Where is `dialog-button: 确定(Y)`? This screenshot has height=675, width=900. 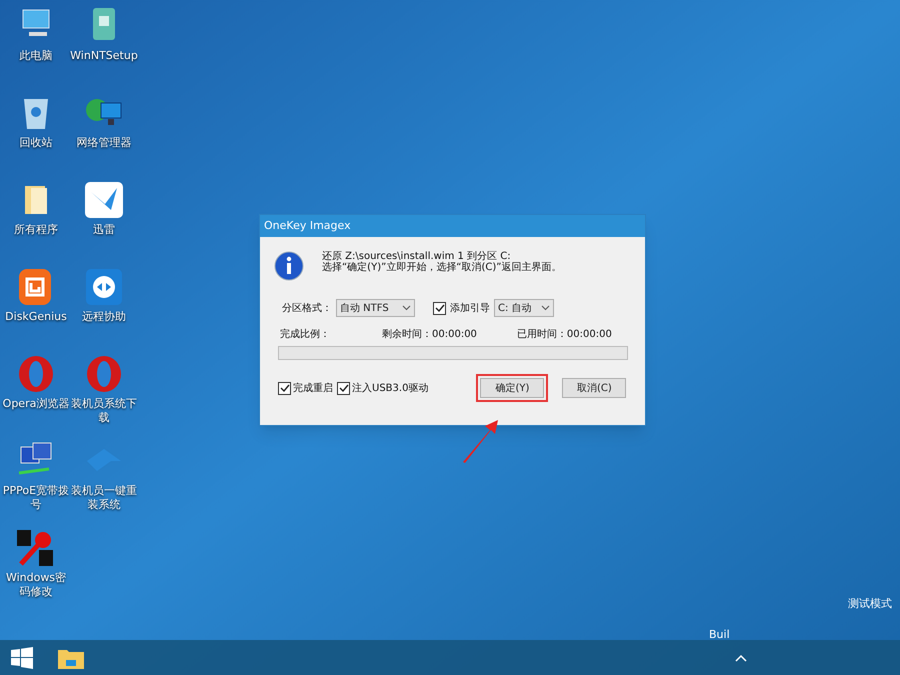 dialog-button: 确定(Y) is located at coordinates (512, 388).